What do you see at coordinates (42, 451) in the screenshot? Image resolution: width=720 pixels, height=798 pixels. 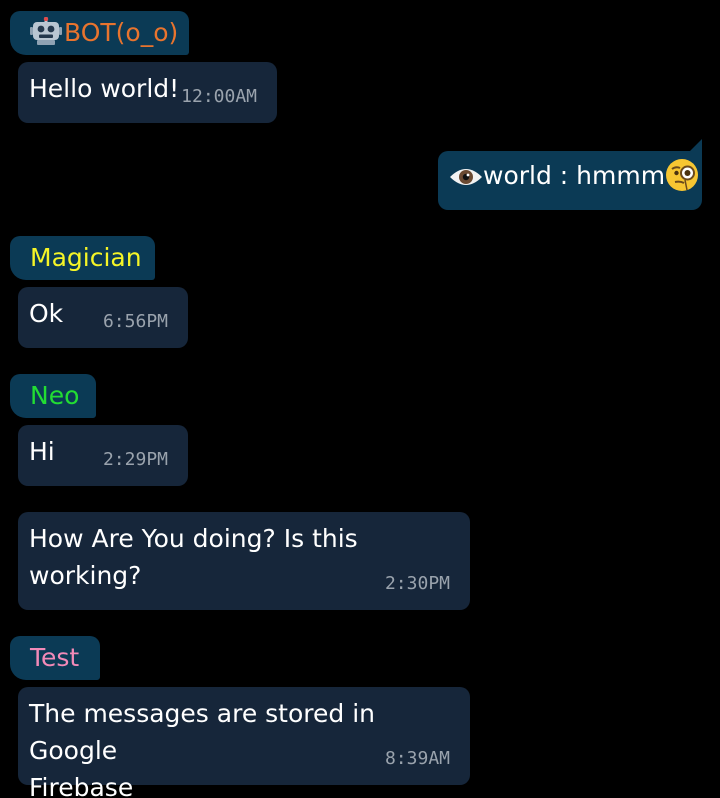 I see `message-text: Hi` at bounding box center [42, 451].